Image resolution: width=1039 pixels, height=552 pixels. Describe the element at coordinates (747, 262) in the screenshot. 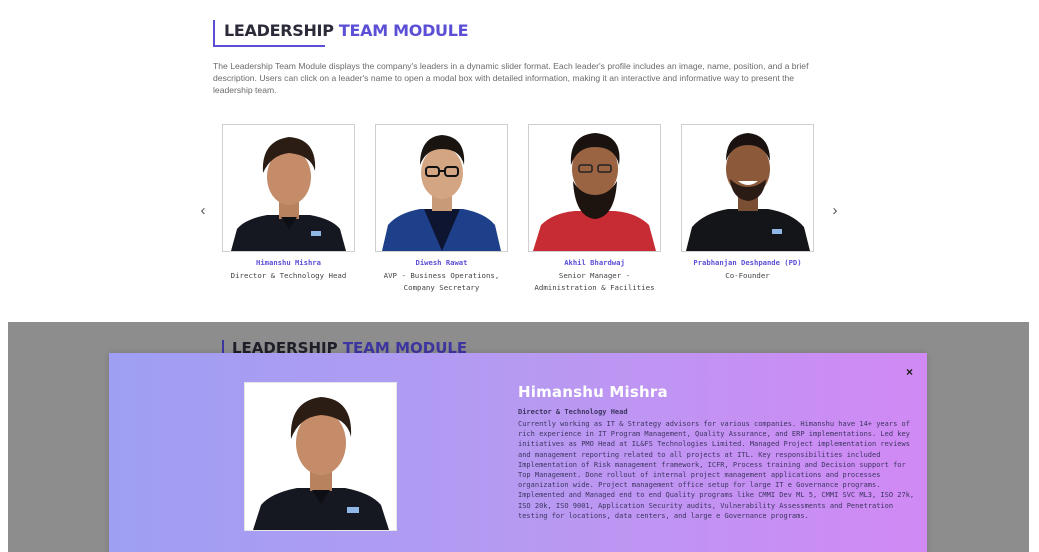

I see `leader-name-link: Prabhanjan Deshpande (PD)` at that location.